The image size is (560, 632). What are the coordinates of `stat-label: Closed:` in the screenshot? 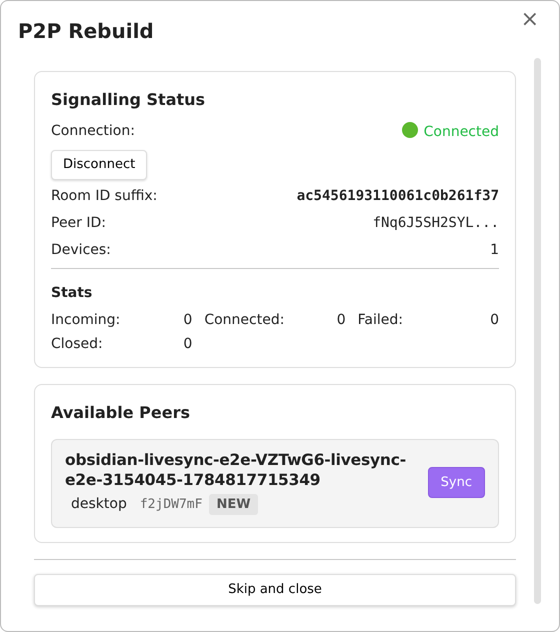 It's located at (77, 344).